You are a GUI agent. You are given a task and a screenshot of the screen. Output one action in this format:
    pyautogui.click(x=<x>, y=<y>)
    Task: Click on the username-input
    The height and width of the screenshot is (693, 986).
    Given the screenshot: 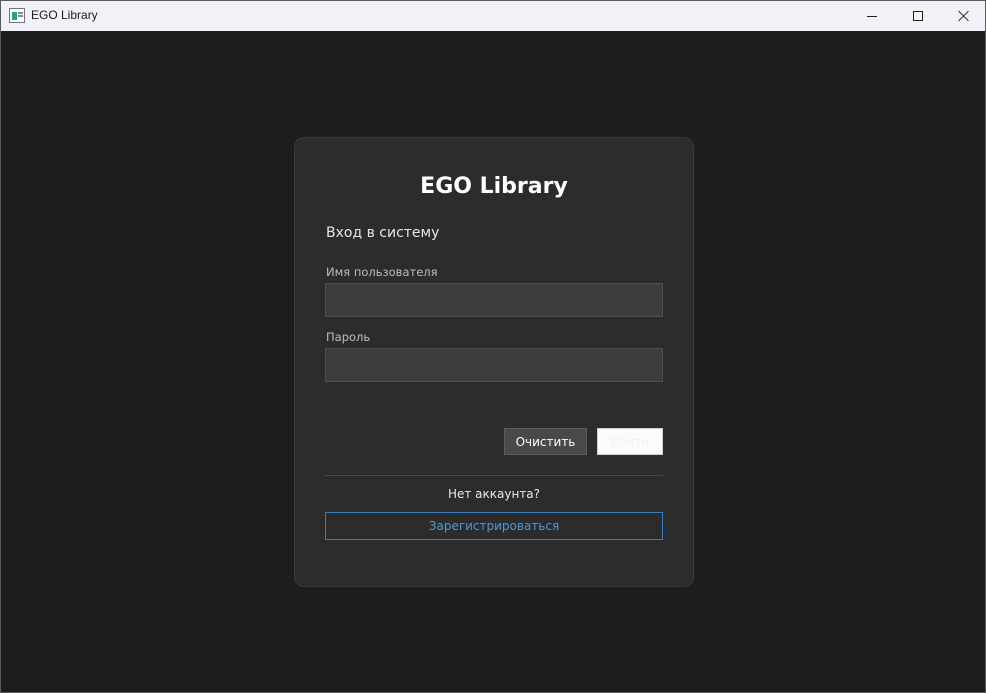 What is the action you would take?
    pyautogui.click(x=494, y=300)
    